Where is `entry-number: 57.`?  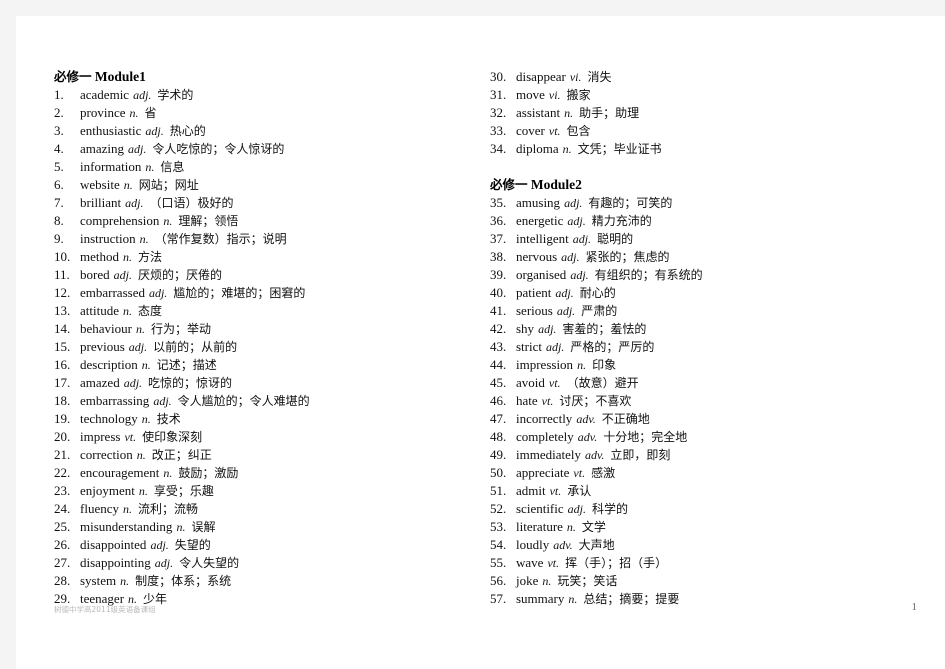 entry-number: 57. is located at coordinates (498, 598).